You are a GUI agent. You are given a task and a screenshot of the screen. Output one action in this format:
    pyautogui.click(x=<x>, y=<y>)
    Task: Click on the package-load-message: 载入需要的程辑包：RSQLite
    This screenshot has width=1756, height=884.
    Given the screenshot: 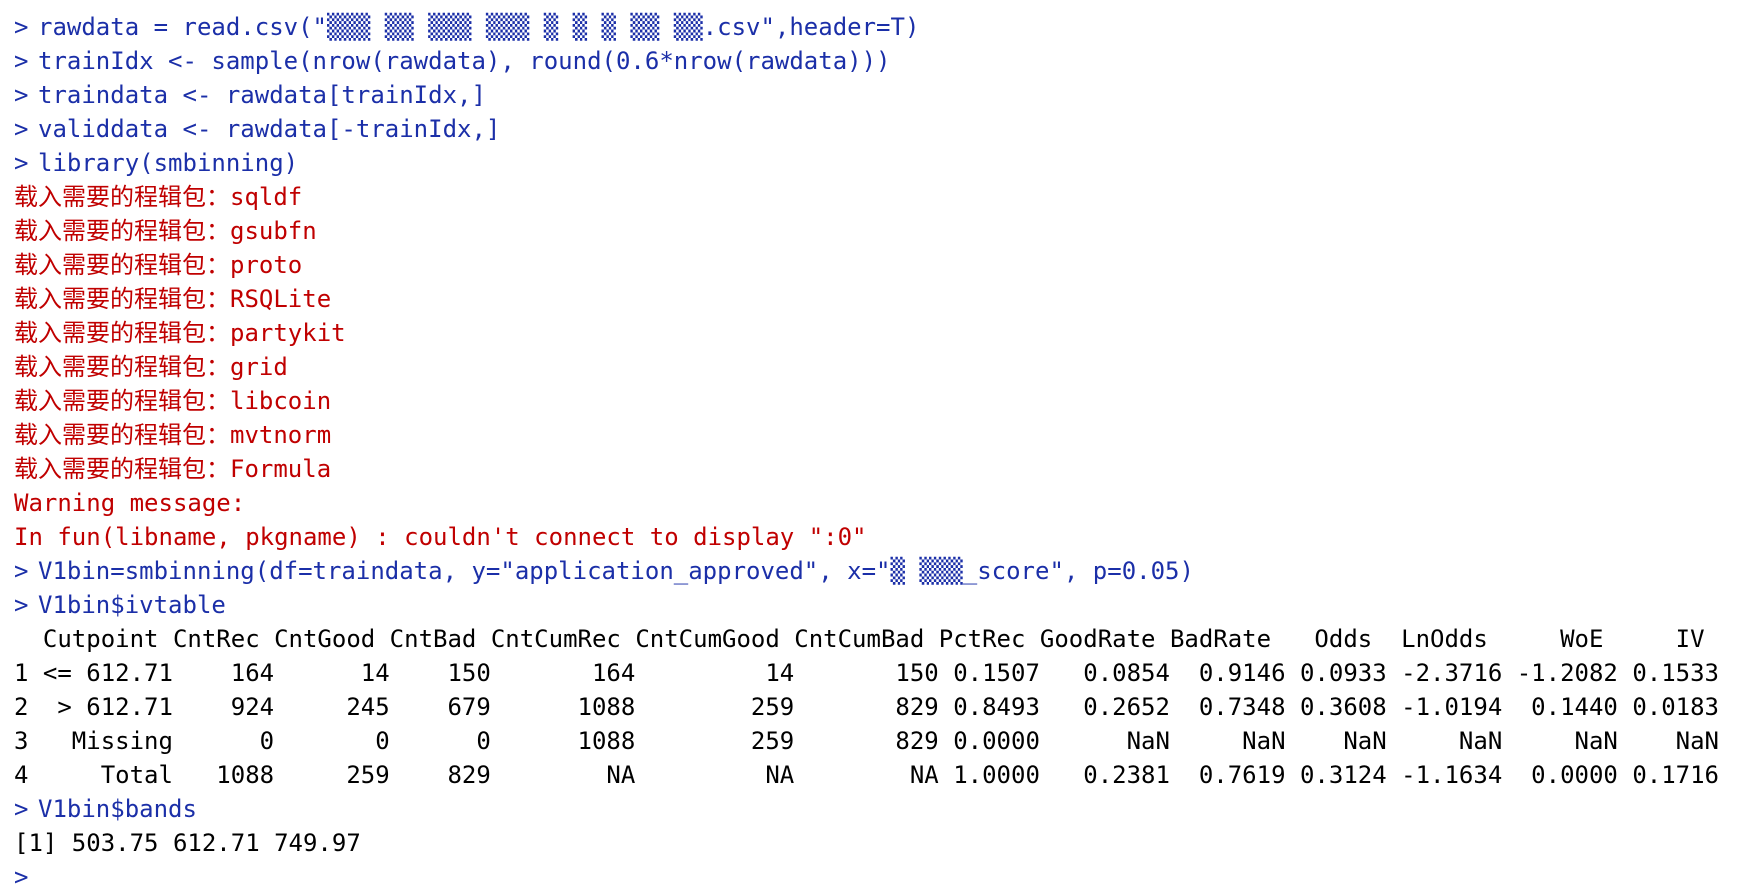 What is the action you would take?
    pyautogui.click(x=173, y=299)
    